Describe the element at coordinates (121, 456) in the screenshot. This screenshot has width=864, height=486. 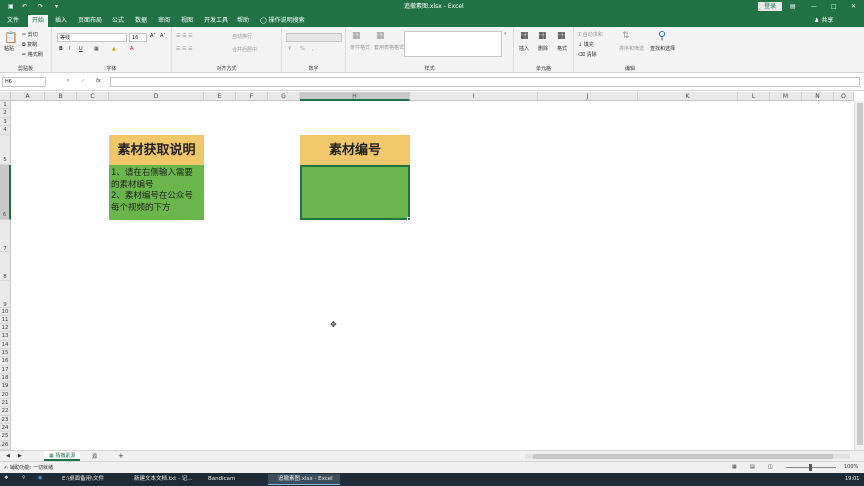
I see `add-sheet-button: +` at that location.